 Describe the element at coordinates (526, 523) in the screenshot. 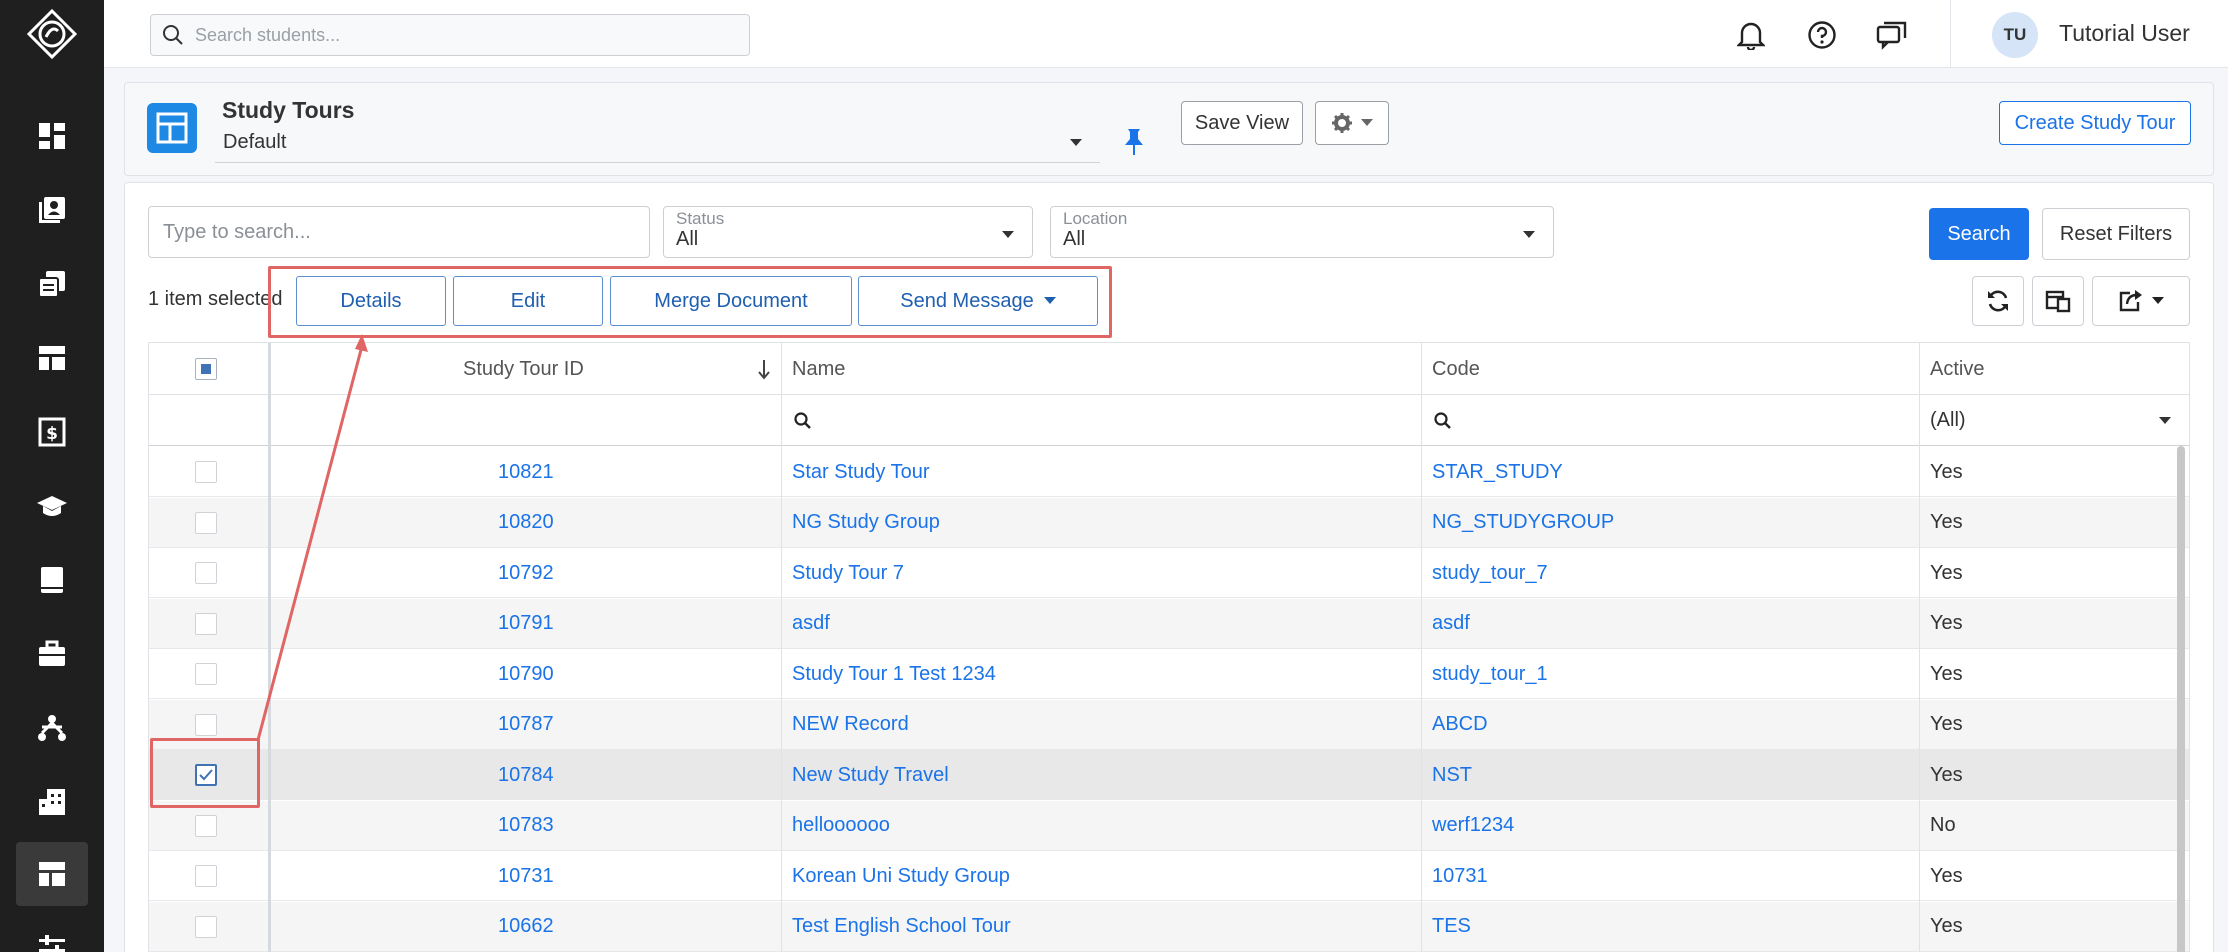

I see `cell-study-tour-id: 10820` at that location.